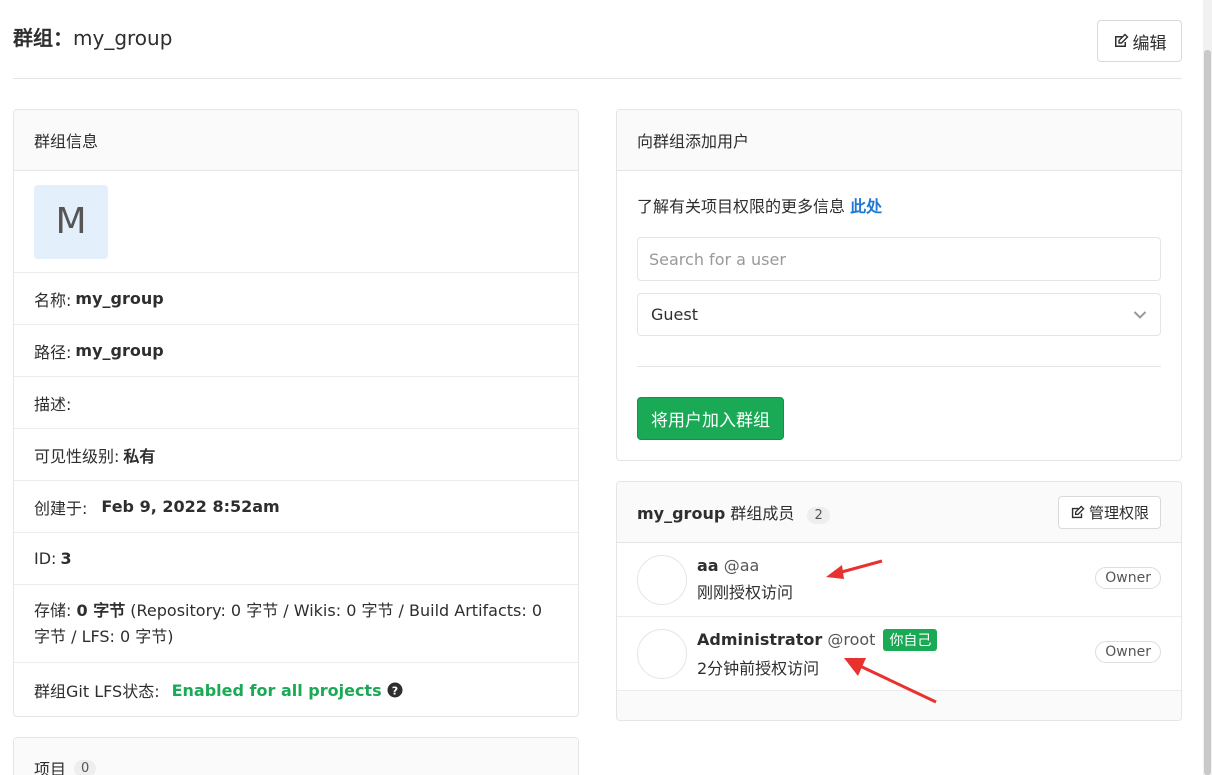 This screenshot has width=1212, height=775. What do you see at coordinates (597, 39) in the screenshot?
I see `page-header: 群组：my_group 编辑` at bounding box center [597, 39].